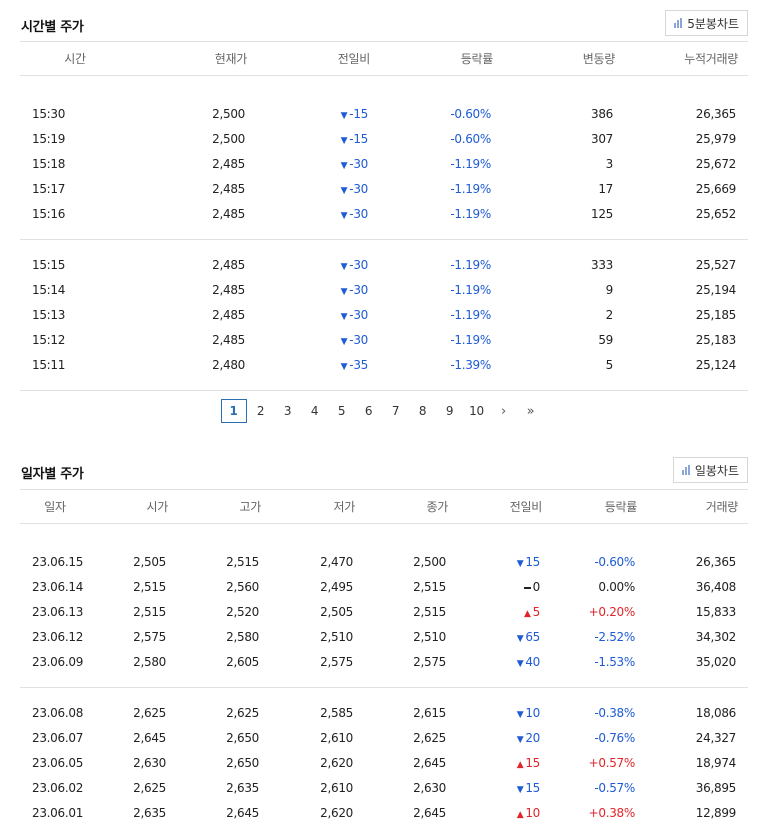  What do you see at coordinates (55, 506) in the screenshot?
I see `header-date: 일자` at bounding box center [55, 506].